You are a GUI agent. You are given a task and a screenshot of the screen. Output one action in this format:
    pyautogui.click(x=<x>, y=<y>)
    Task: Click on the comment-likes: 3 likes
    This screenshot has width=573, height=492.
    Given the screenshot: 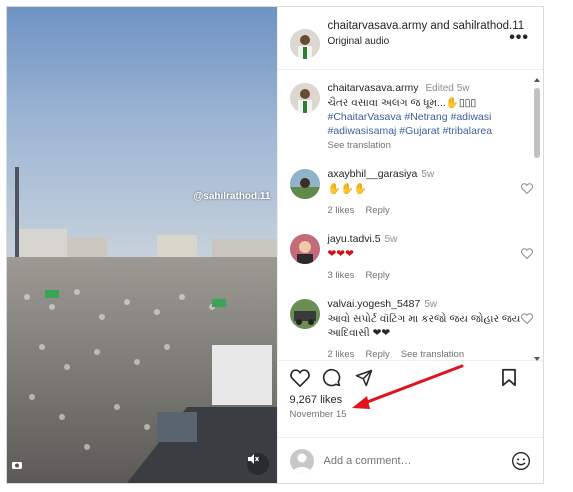 What is the action you would take?
    pyautogui.click(x=341, y=275)
    